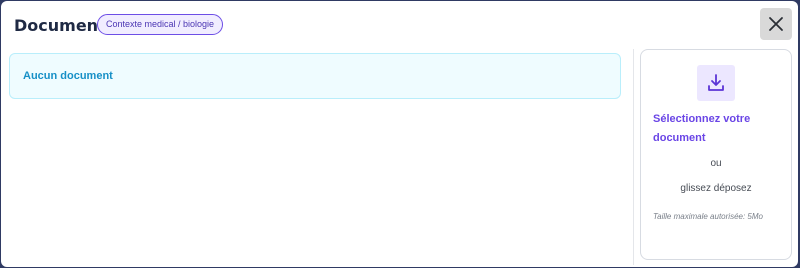  What do you see at coordinates (68, 76) in the screenshot?
I see `empty-documents-message: Aucun document` at bounding box center [68, 76].